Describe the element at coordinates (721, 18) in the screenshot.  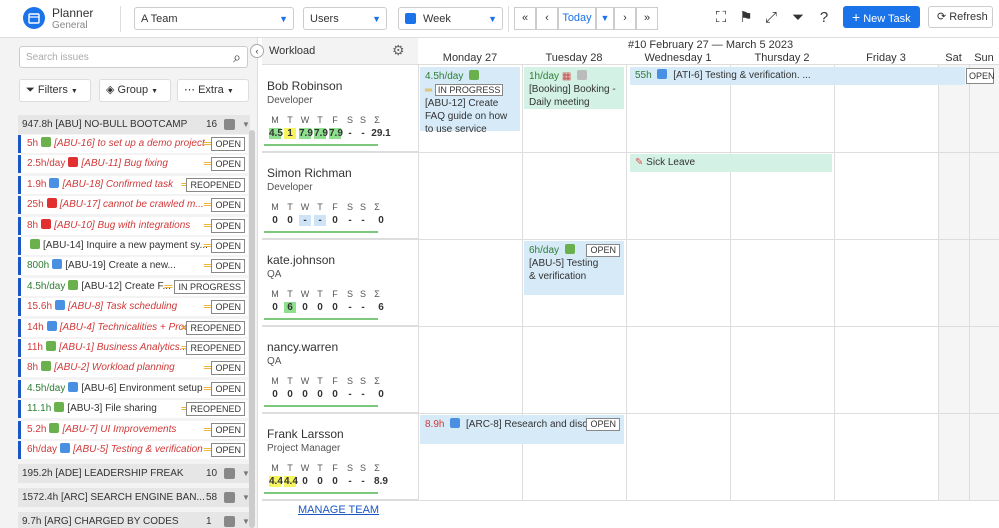
I see `fit-screen-icon: ⛶` at that location.